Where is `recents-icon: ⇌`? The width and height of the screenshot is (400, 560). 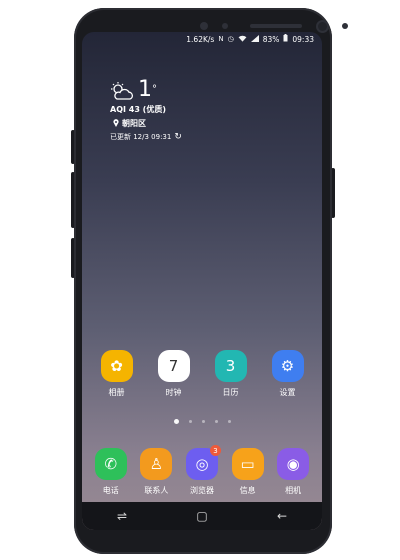
recents-icon: ⇌ is located at coordinates (122, 516).